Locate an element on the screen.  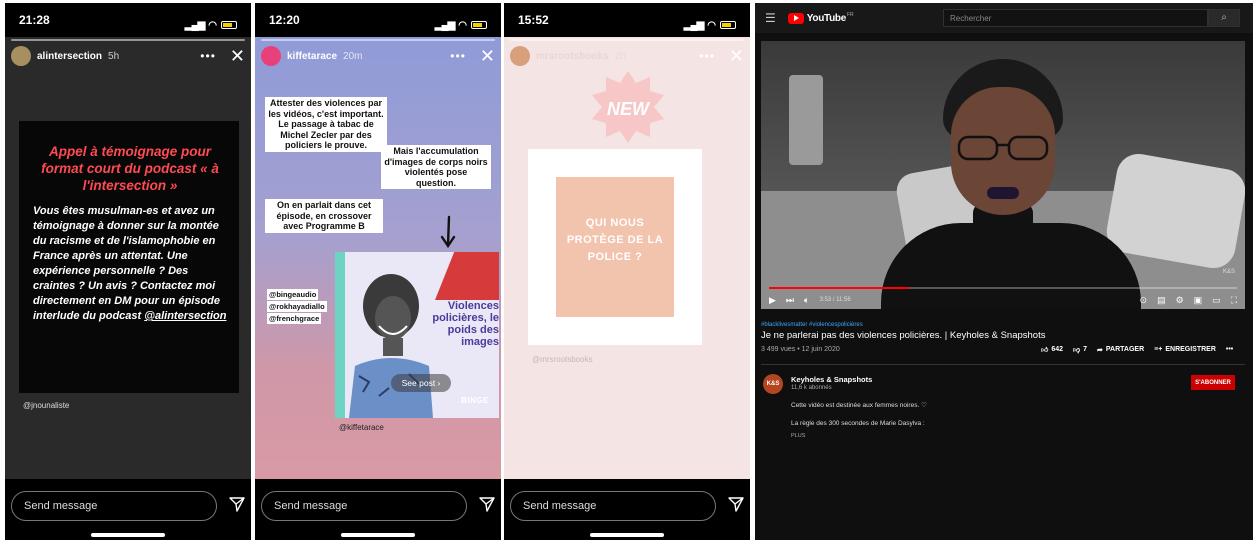
search-button: ⌕ is located at coordinates (1224, 18).